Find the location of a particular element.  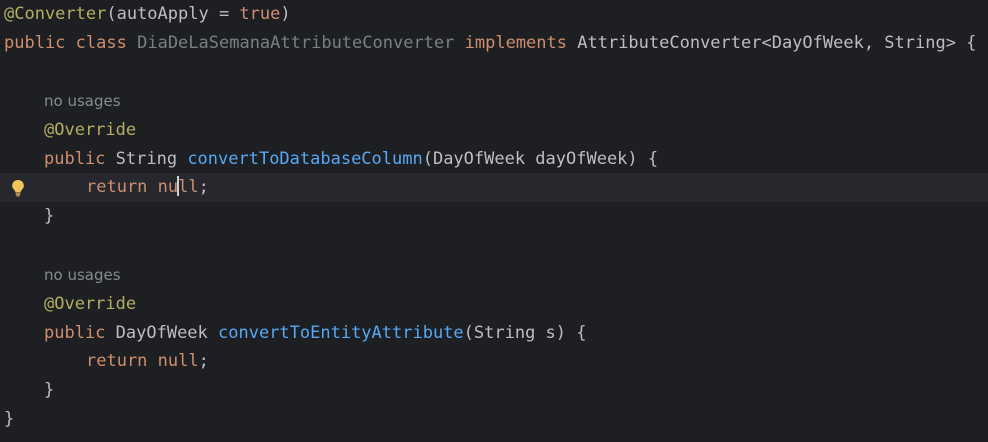

code-line-override-2: @Override is located at coordinates (494, 304).